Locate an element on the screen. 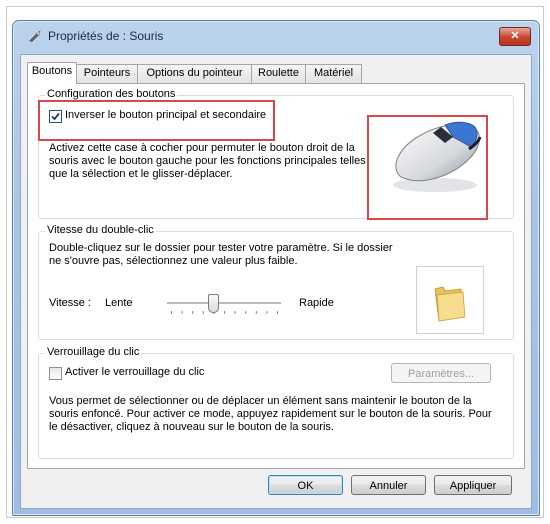 This screenshot has height=524, width=550. test-folder-area is located at coordinates (450, 300).